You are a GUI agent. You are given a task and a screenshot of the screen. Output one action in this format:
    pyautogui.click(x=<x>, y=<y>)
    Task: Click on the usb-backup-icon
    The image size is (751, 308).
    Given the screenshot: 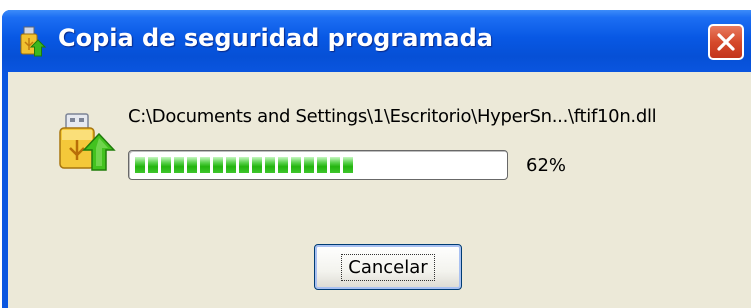 What is the action you would take?
    pyautogui.click(x=33, y=41)
    